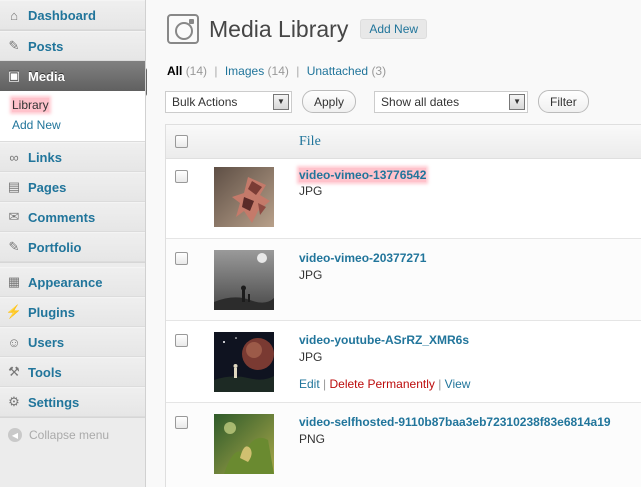 The width and height of the screenshot is (641, 487). Describe the element at coordinates (72, 105) in the screenshot. I see `submenu-item-library: Library` at that location.